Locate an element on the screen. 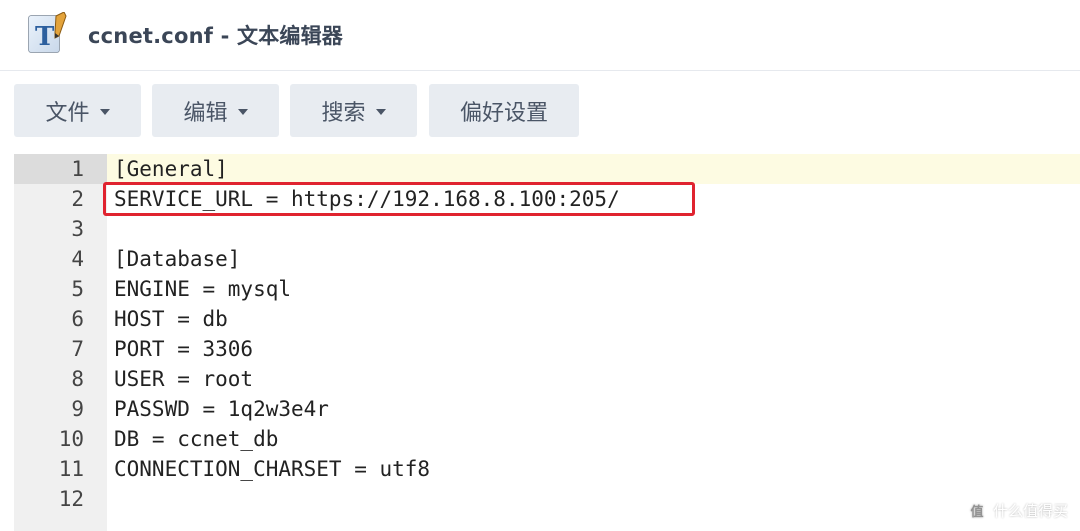 This screenshot has width=1080, height=531. window-title: ccnet.conf - 文本编辑器 is located at coordinates (216, 36).